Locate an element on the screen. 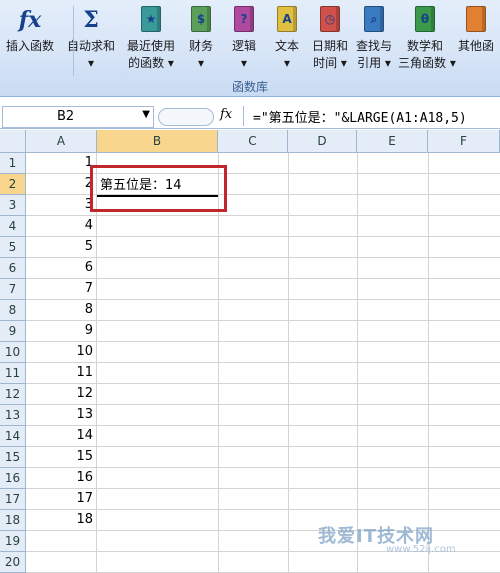 Image resolution: width=500 pixels, height=573 pixels. text-button: A 文本 ▾ is located at coordinates (287, 40).